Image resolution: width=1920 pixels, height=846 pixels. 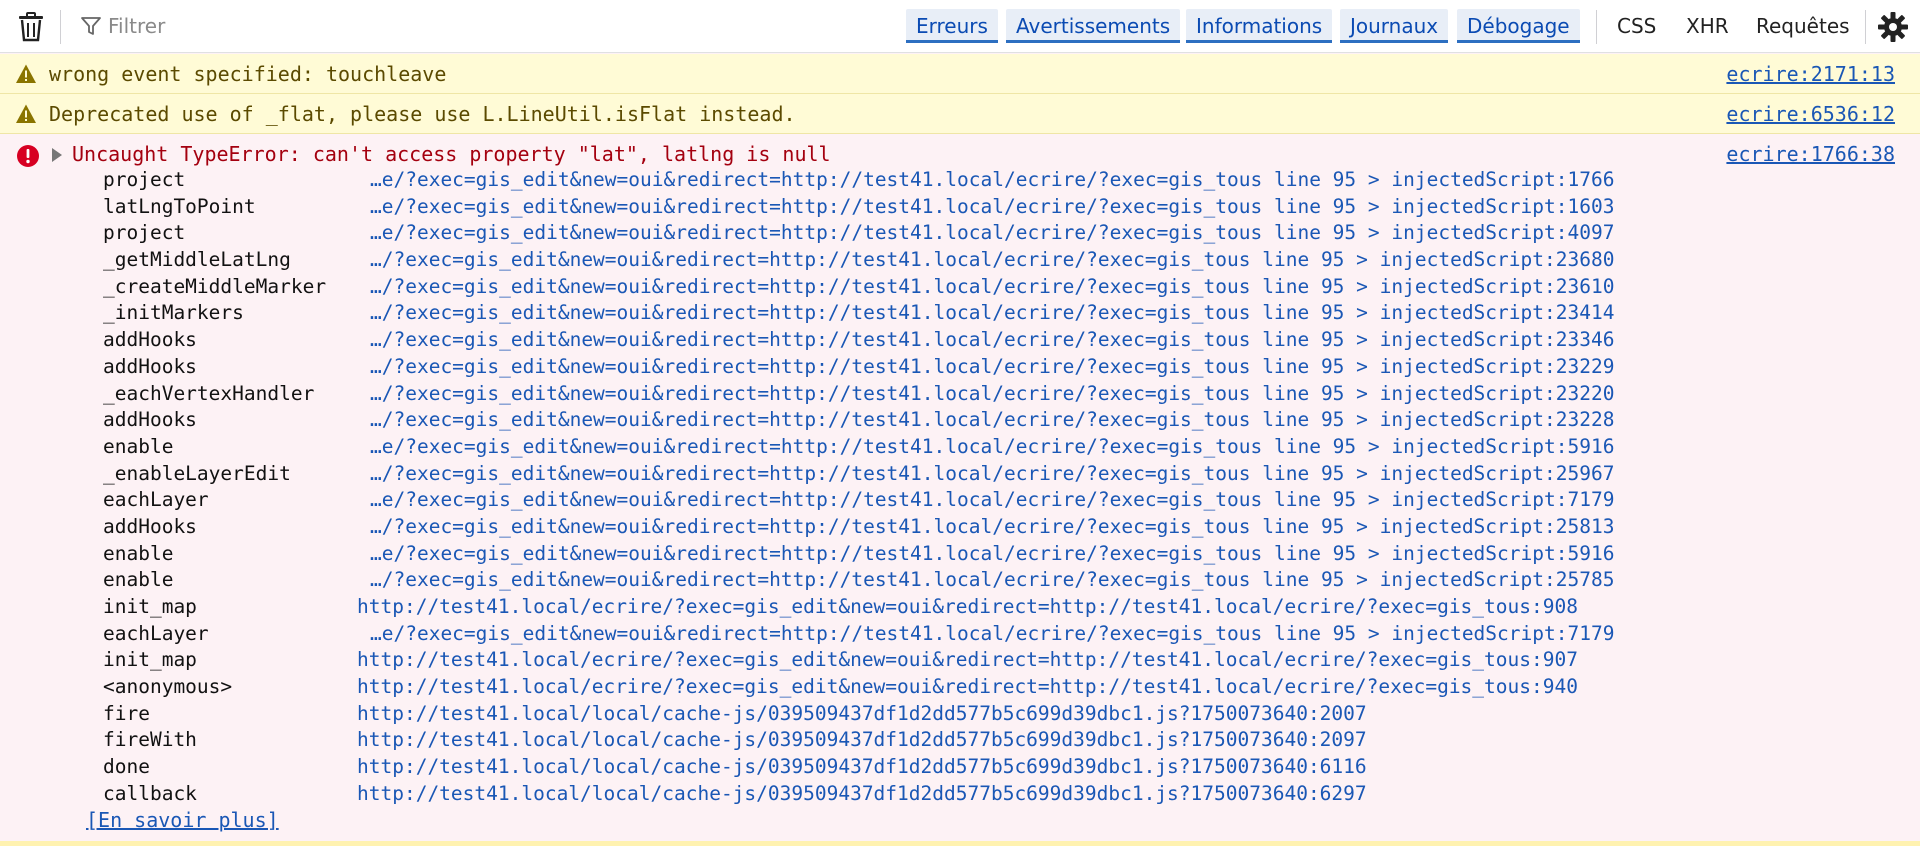 I want to click on tab-debug: Débogage, so click(x=1518, y=26).